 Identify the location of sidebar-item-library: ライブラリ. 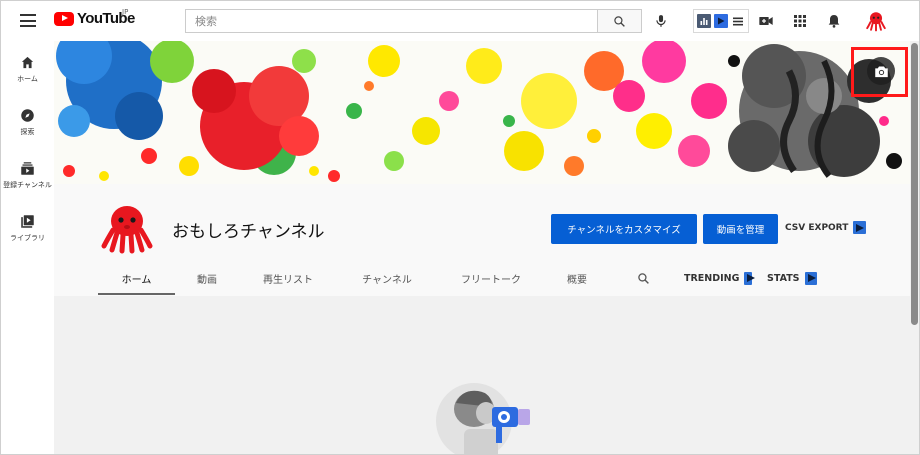
(27, 236).